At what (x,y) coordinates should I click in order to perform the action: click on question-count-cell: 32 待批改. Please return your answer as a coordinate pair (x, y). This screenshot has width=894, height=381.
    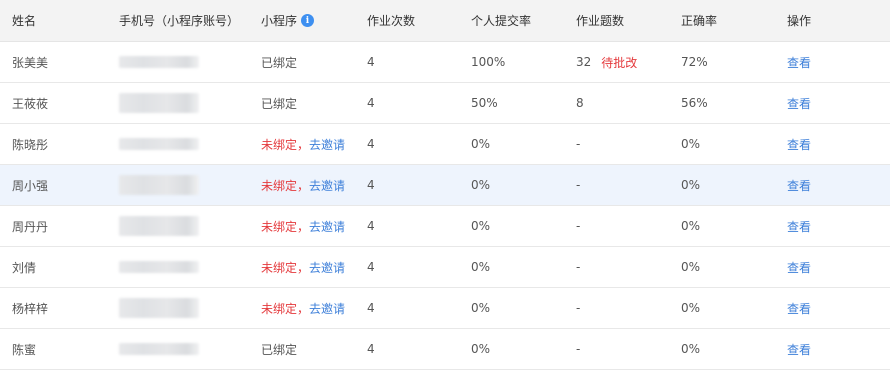
    Looking at the image, I should click on (606, 62).